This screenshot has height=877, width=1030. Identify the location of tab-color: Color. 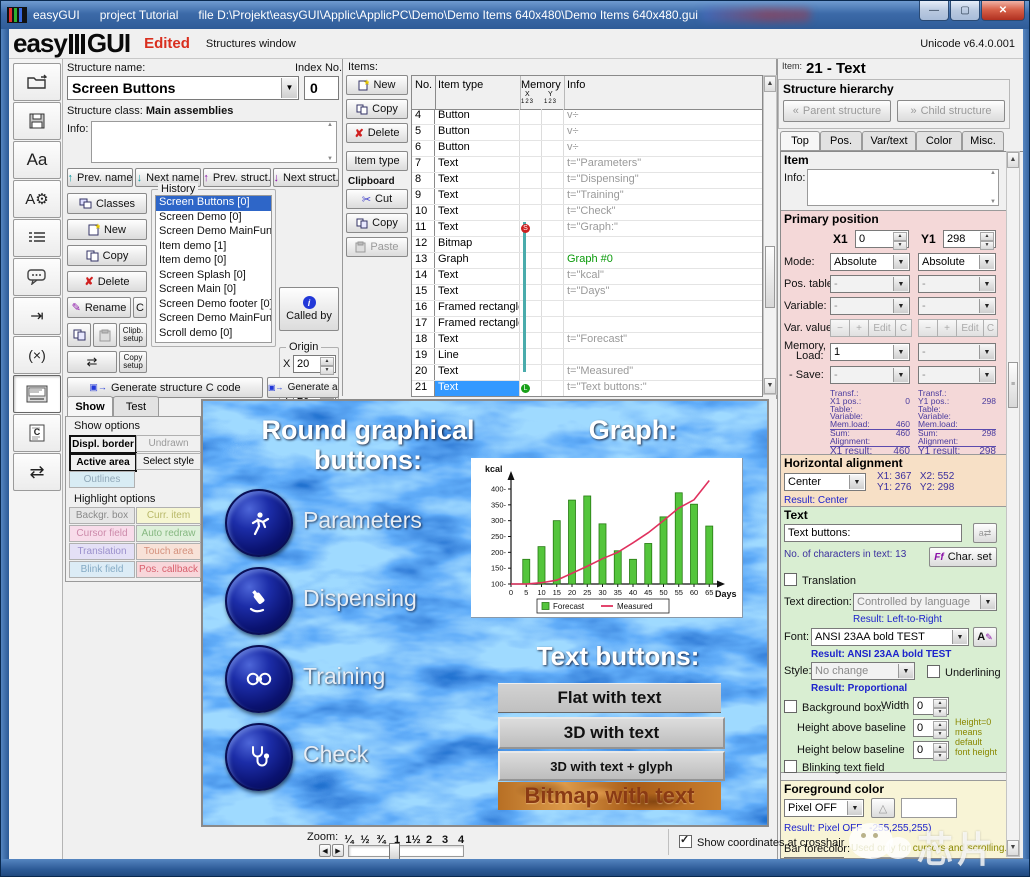
(939, 141).